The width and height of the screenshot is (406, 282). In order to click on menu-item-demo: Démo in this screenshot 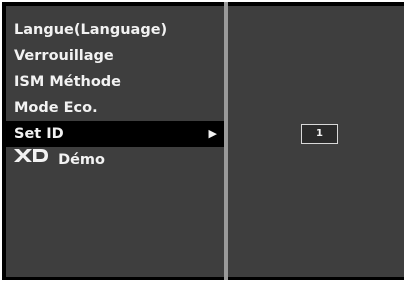, I will do `click(115, 160)`.